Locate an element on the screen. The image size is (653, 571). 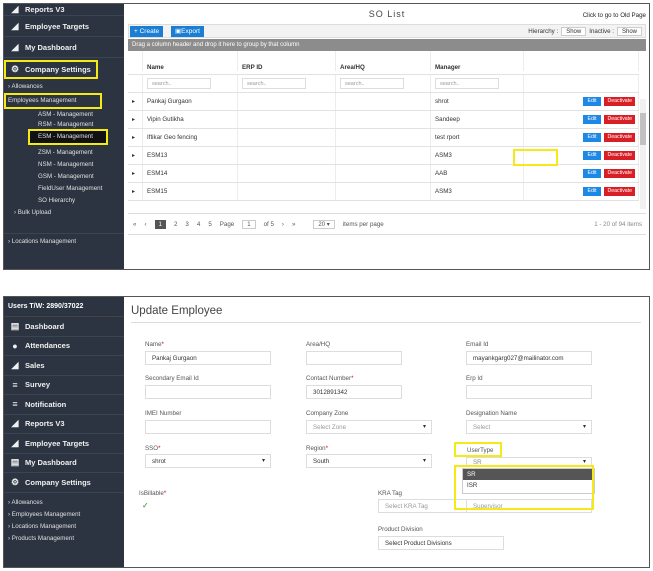
reports-icon: ◢ is located at coordinates (15, 423).